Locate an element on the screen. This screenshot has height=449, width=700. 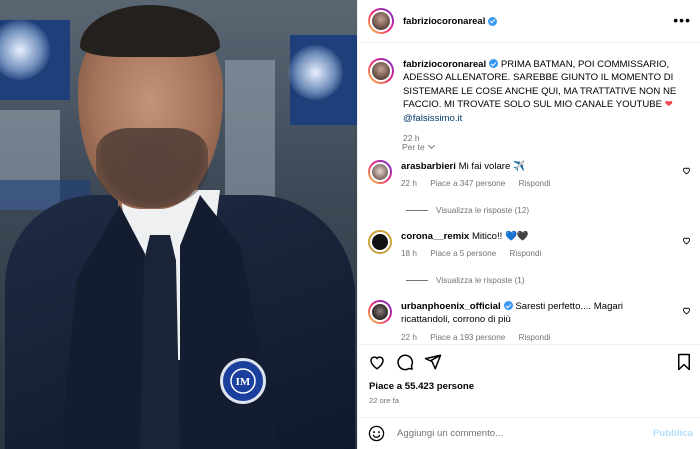
comment-likes: Piace a 5 persone is located at coordinates (463, 253).